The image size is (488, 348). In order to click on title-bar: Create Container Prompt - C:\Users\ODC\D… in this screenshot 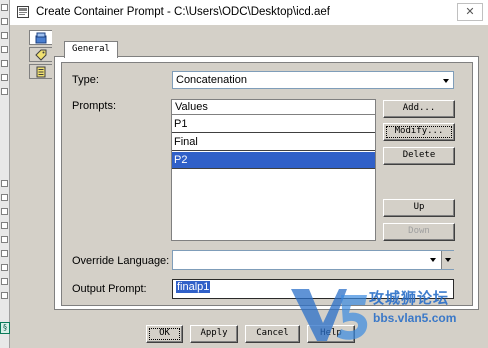, I will do `click(249, 13)`.